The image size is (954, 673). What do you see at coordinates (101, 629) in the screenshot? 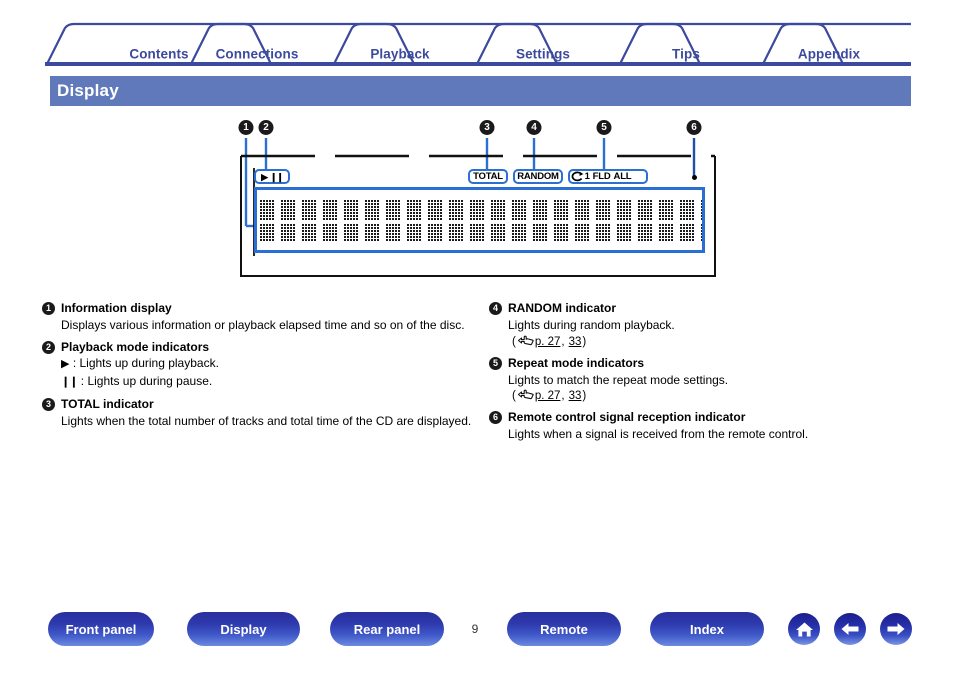
I see `nav-button-front-panel: Front panel` at bounding box center [101, 629].